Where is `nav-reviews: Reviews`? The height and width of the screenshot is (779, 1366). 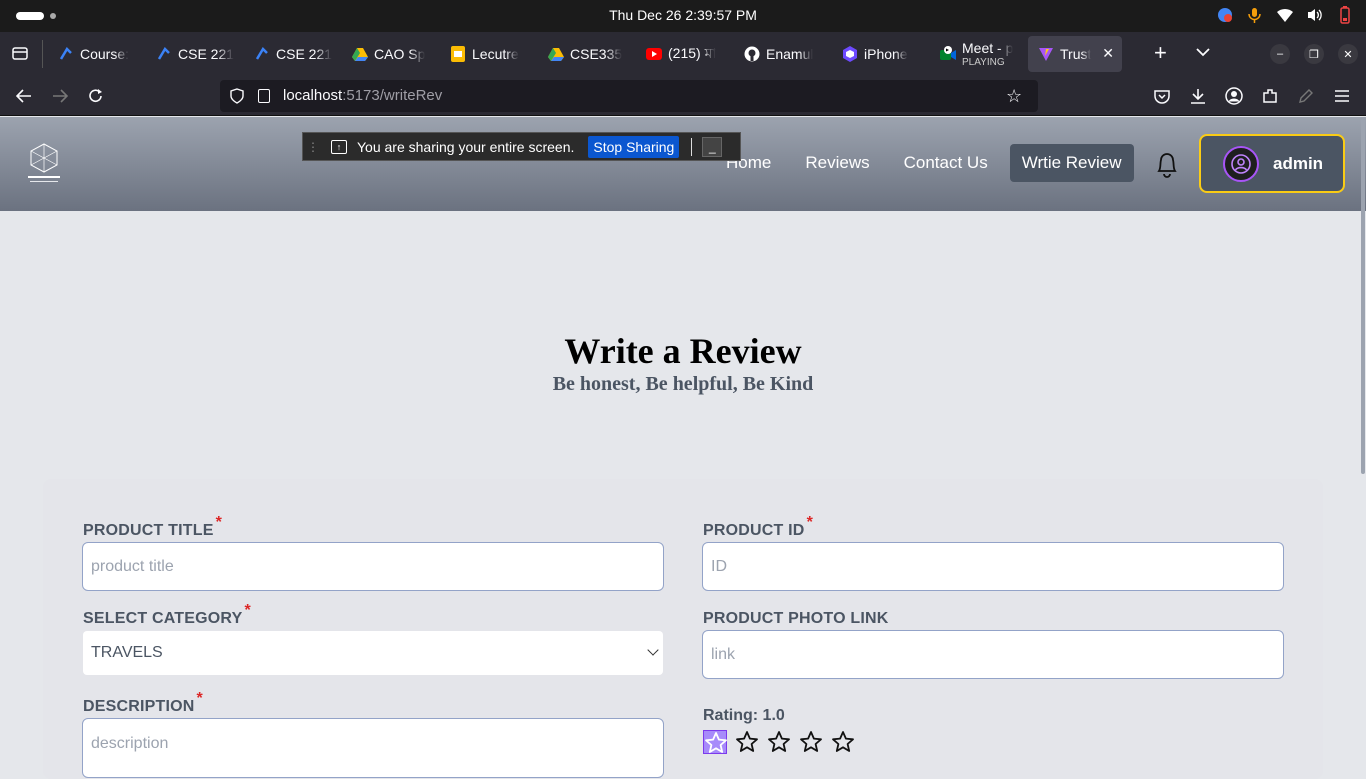
nav-reviews: Reviews is located at coordinates (837, 163).